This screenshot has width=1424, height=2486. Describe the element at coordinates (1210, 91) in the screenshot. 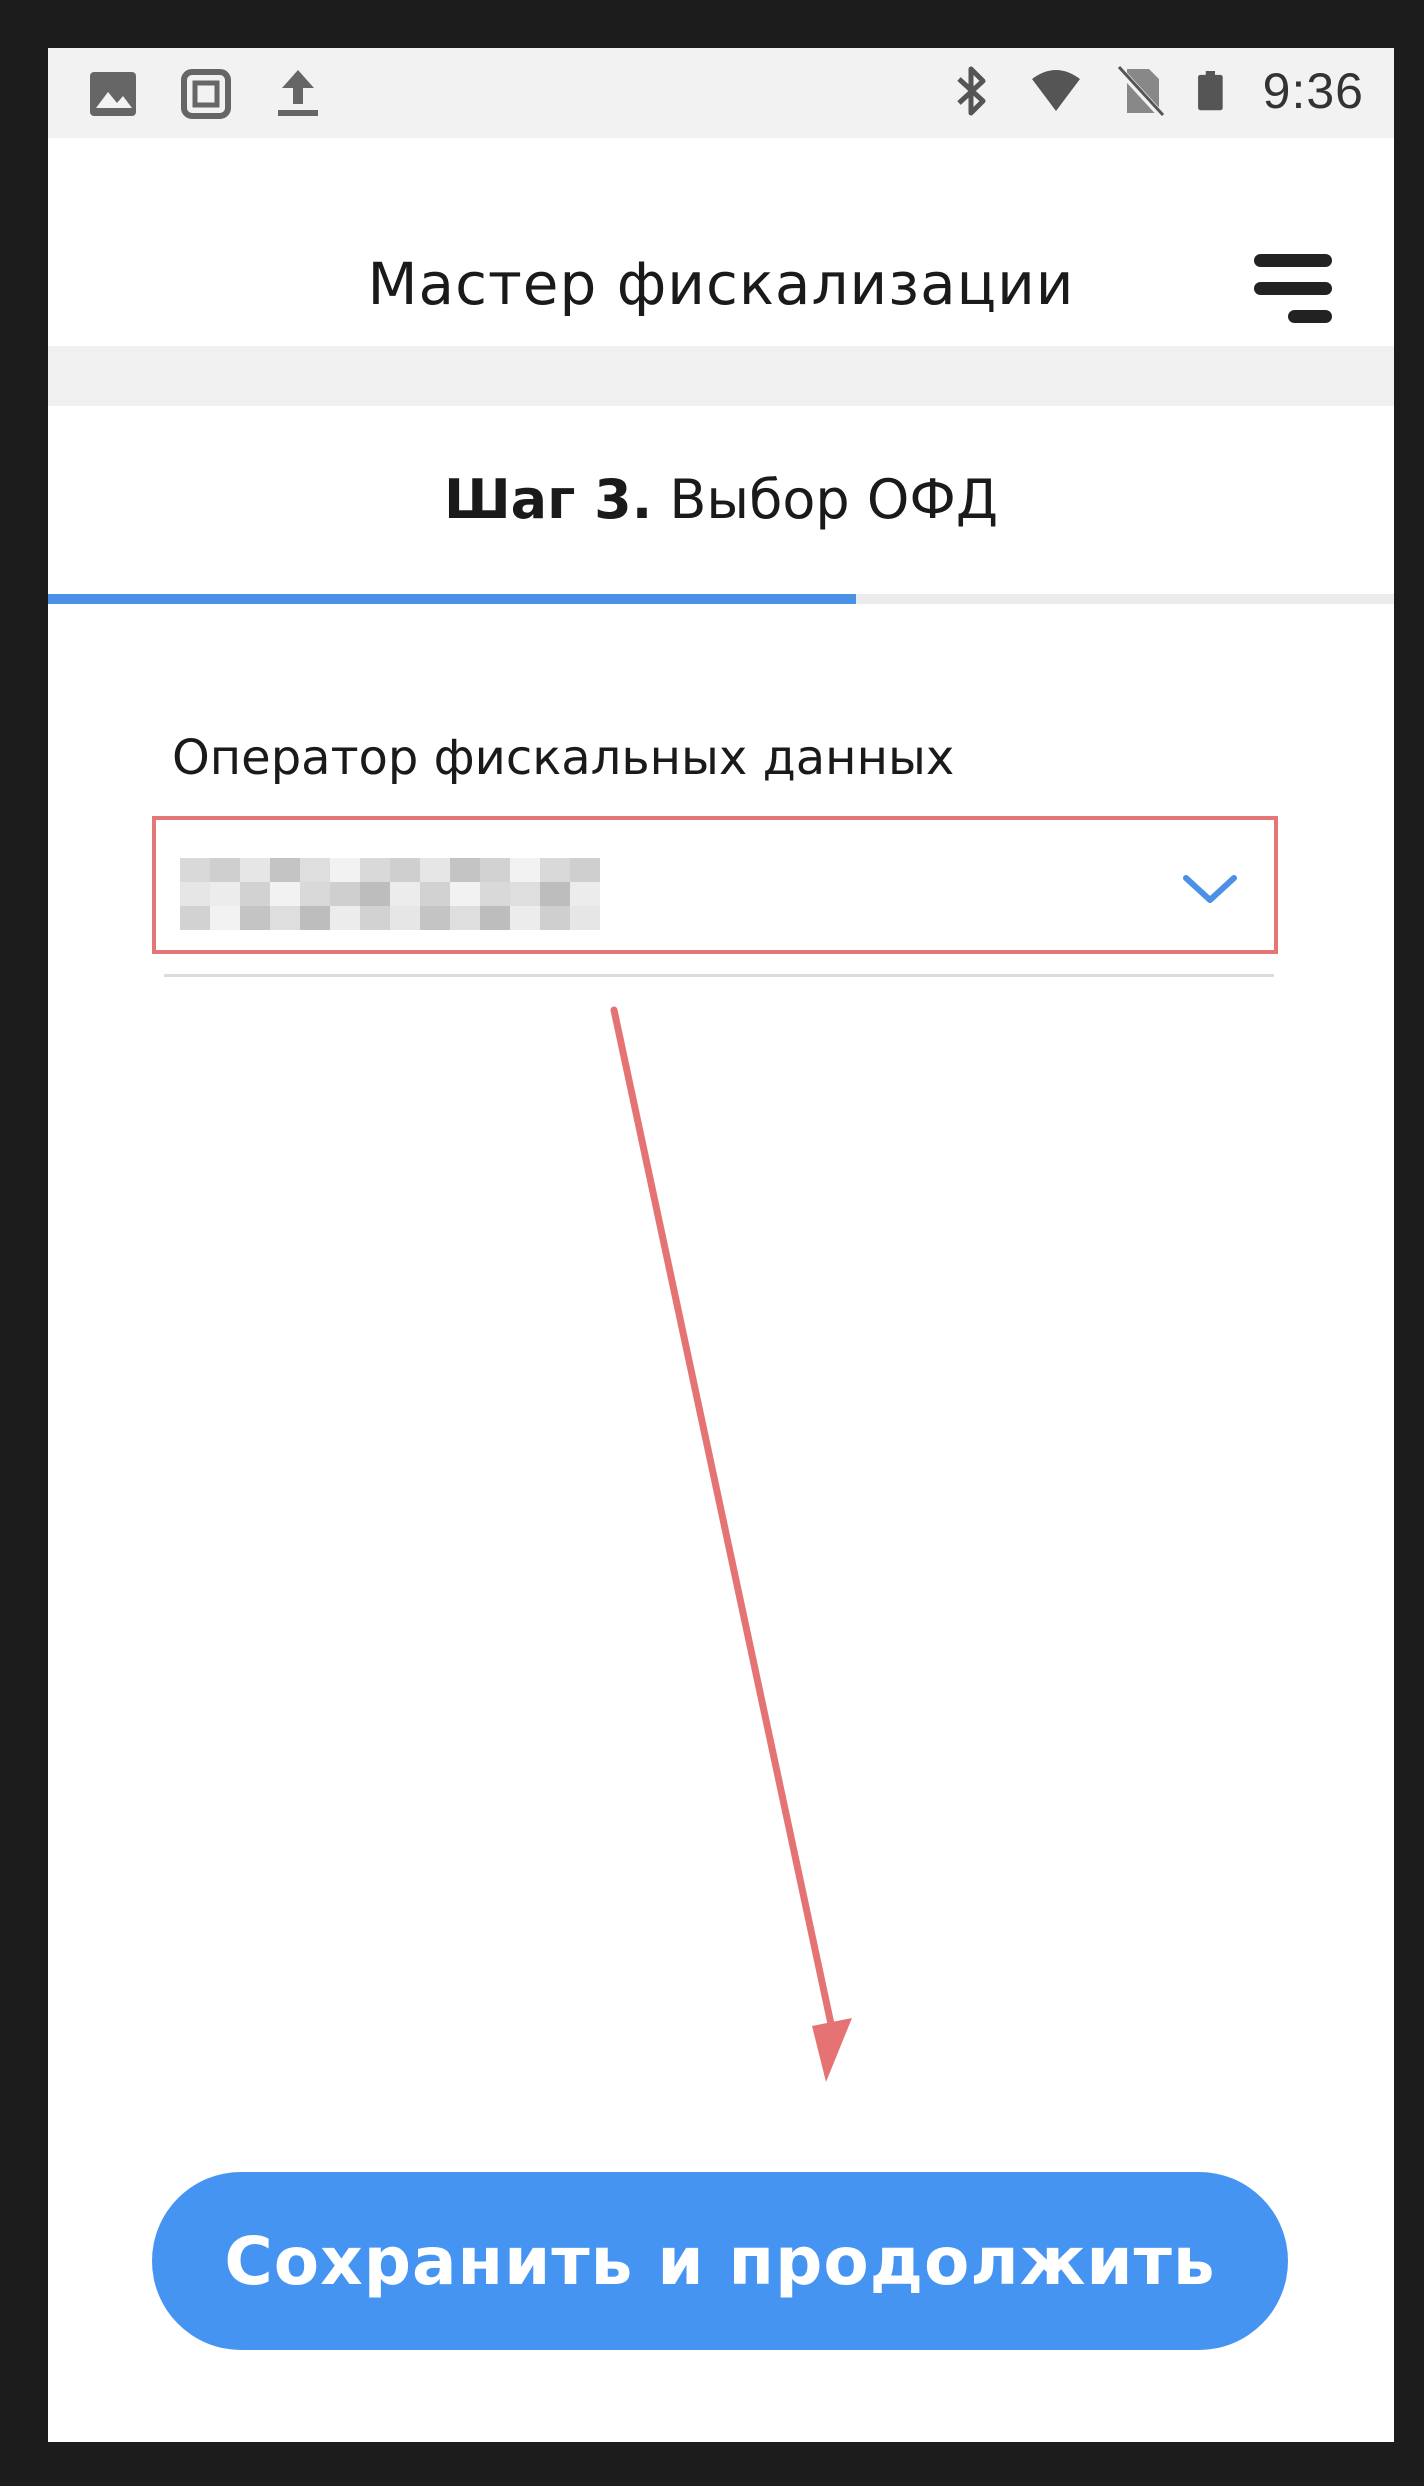

I see `battery-icon` at that location.